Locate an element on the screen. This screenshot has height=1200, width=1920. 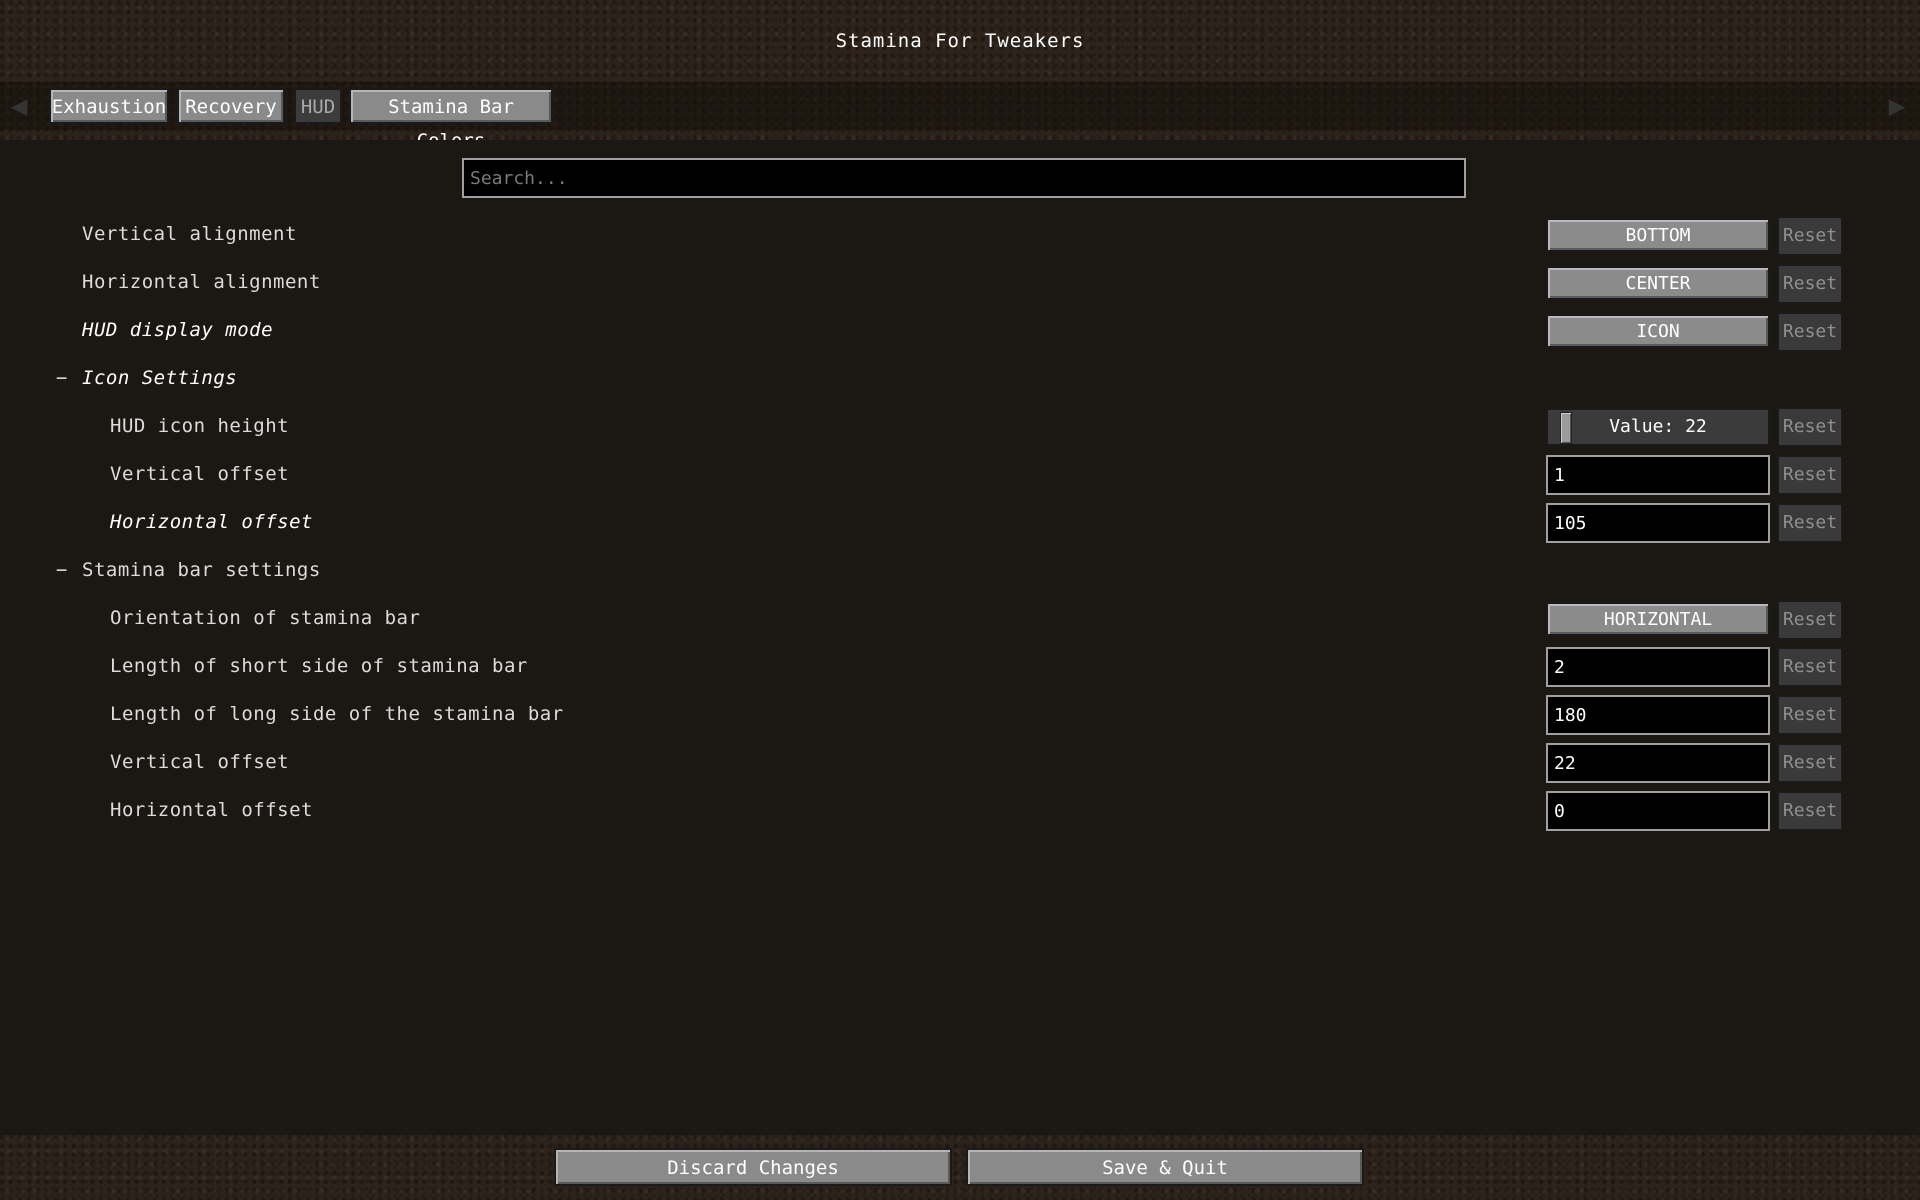
search-input is located at coordinates (964, 178).